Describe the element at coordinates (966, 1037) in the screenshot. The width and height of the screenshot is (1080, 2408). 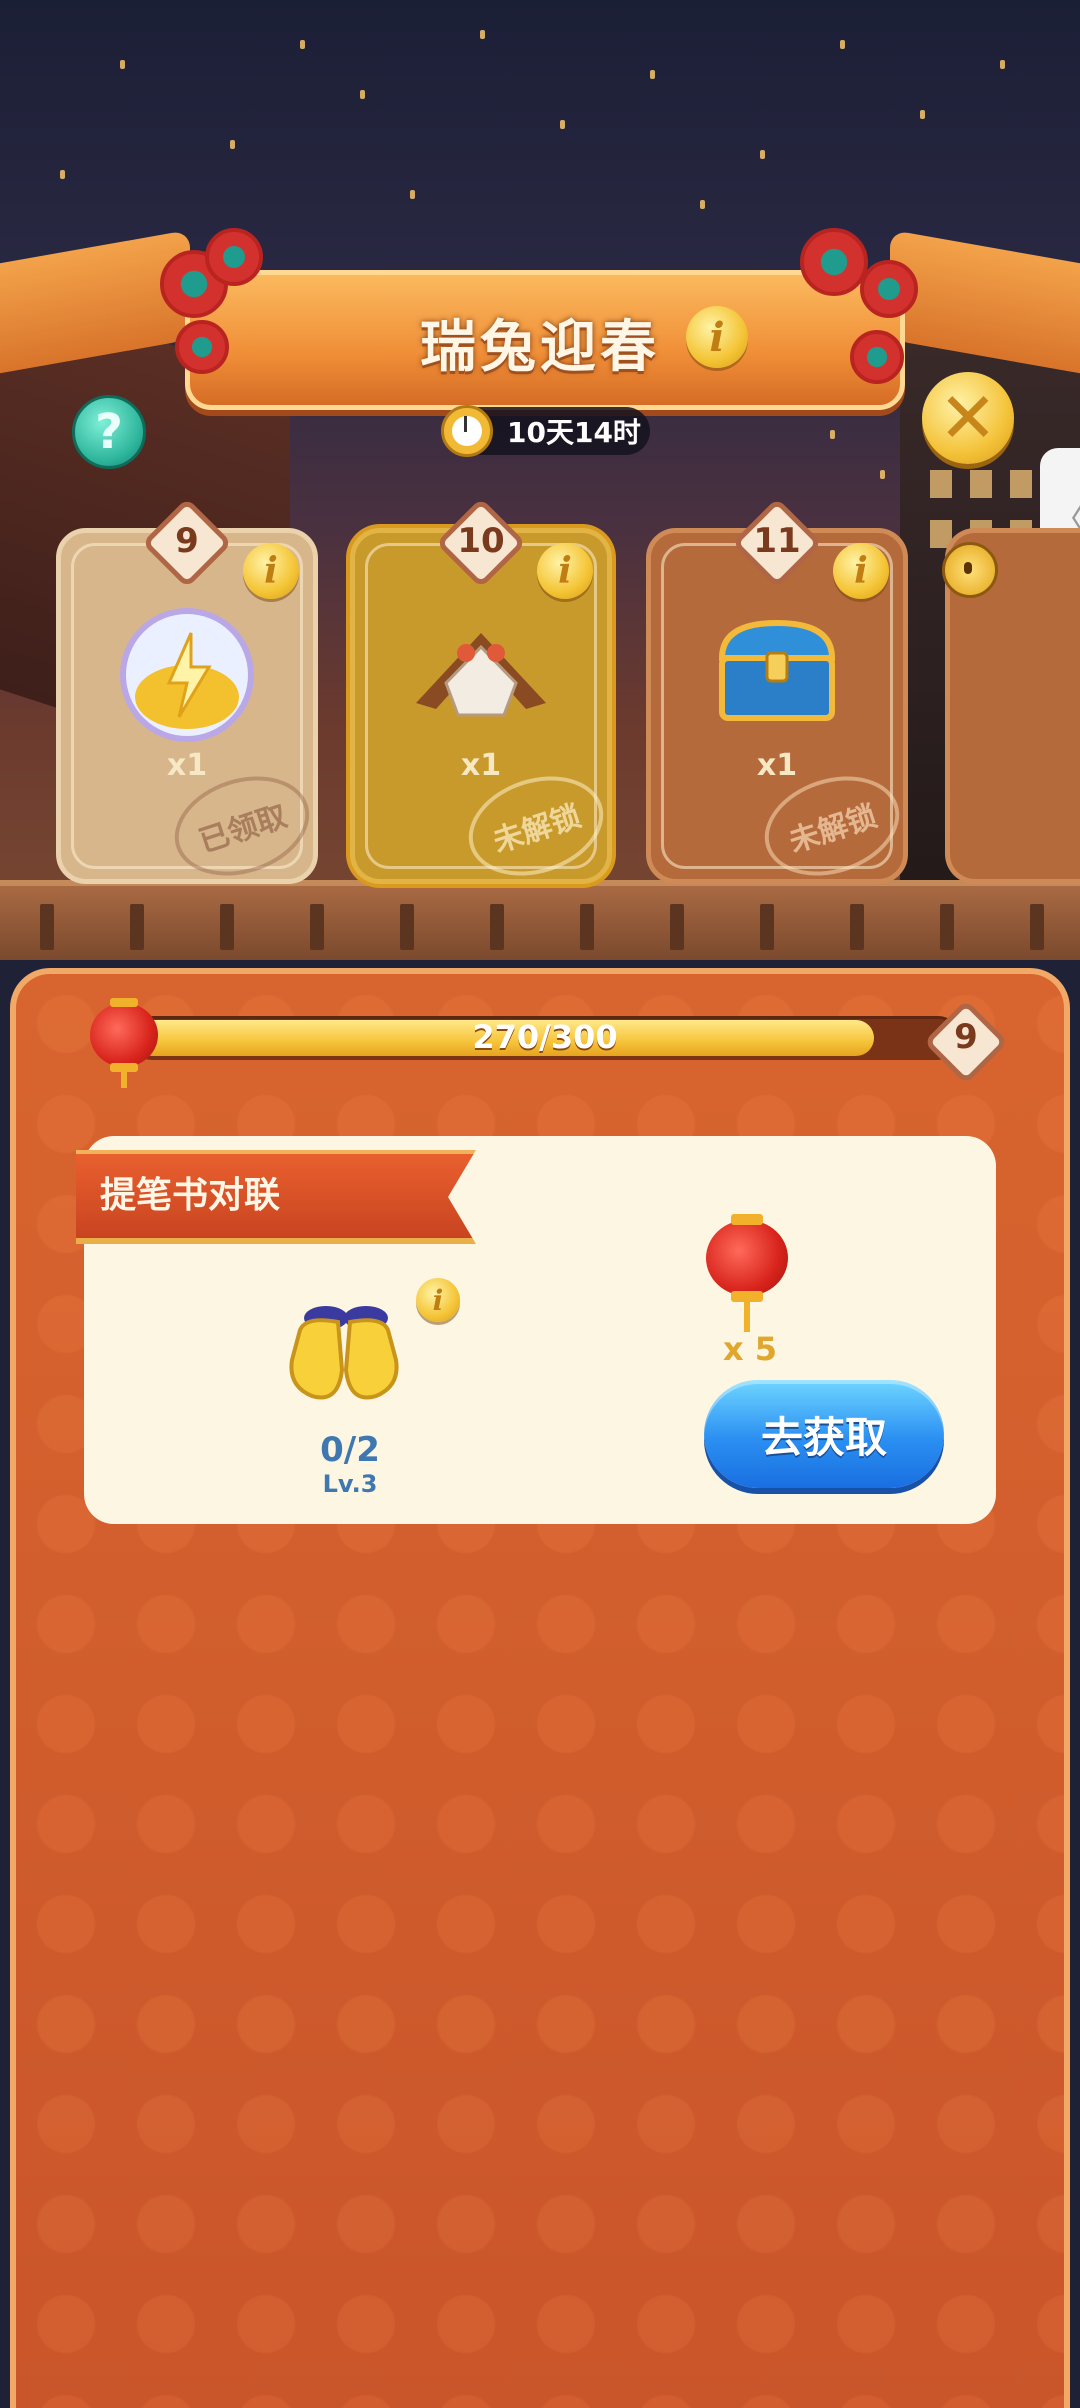
I see `target-level-number: 9` at that location.